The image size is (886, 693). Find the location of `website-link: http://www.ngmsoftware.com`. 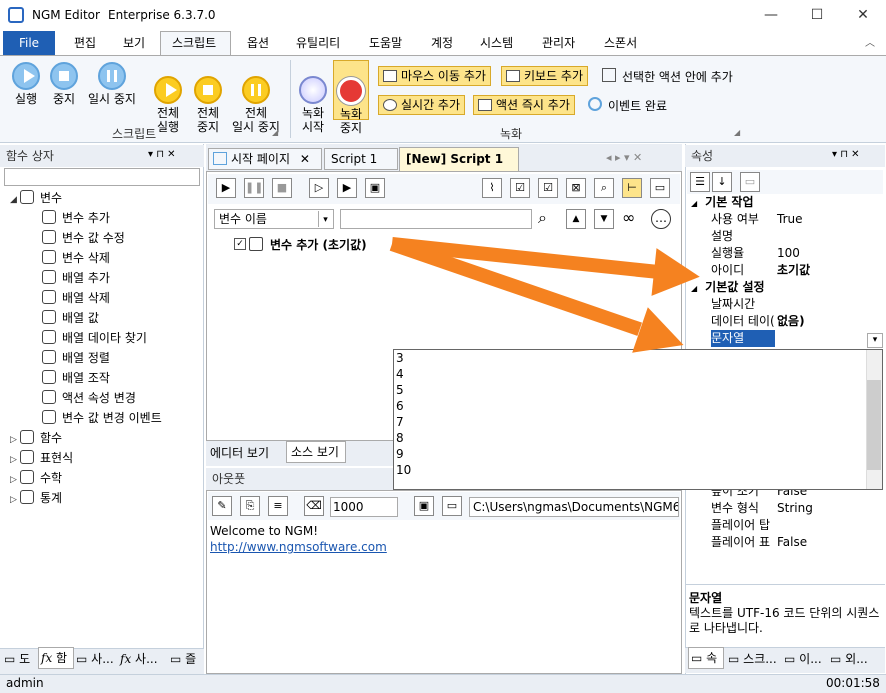

website-link: http://www.ngmsoftware.com is located at coordinates (298, 547).